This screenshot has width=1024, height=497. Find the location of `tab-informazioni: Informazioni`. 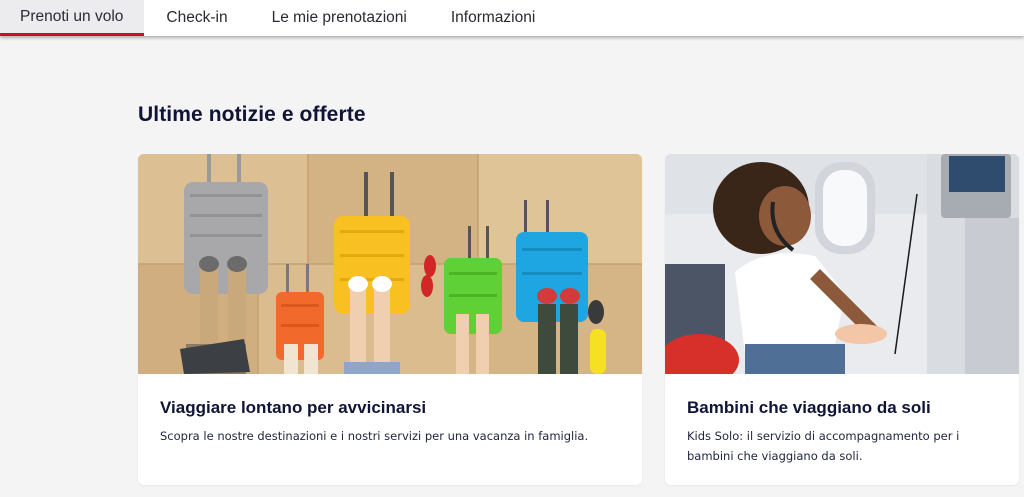

tab-informazioni: Informazioni is located at coordinates (493, 18).